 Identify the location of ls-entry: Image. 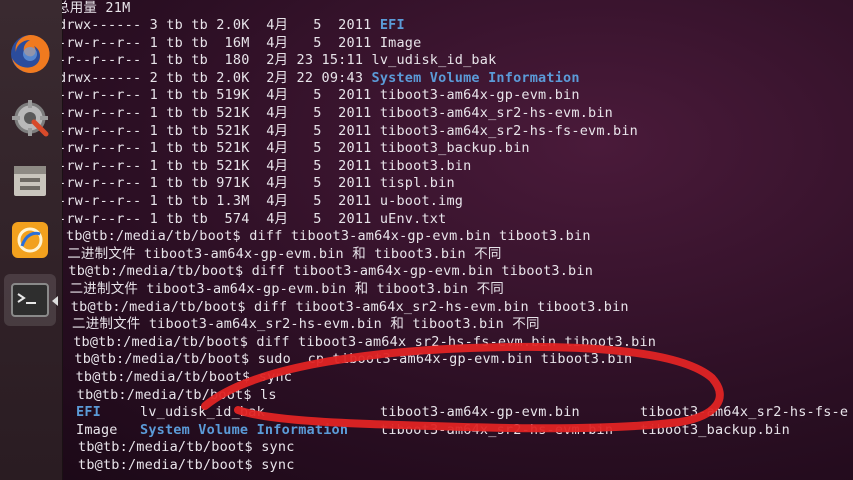
(97, 429).